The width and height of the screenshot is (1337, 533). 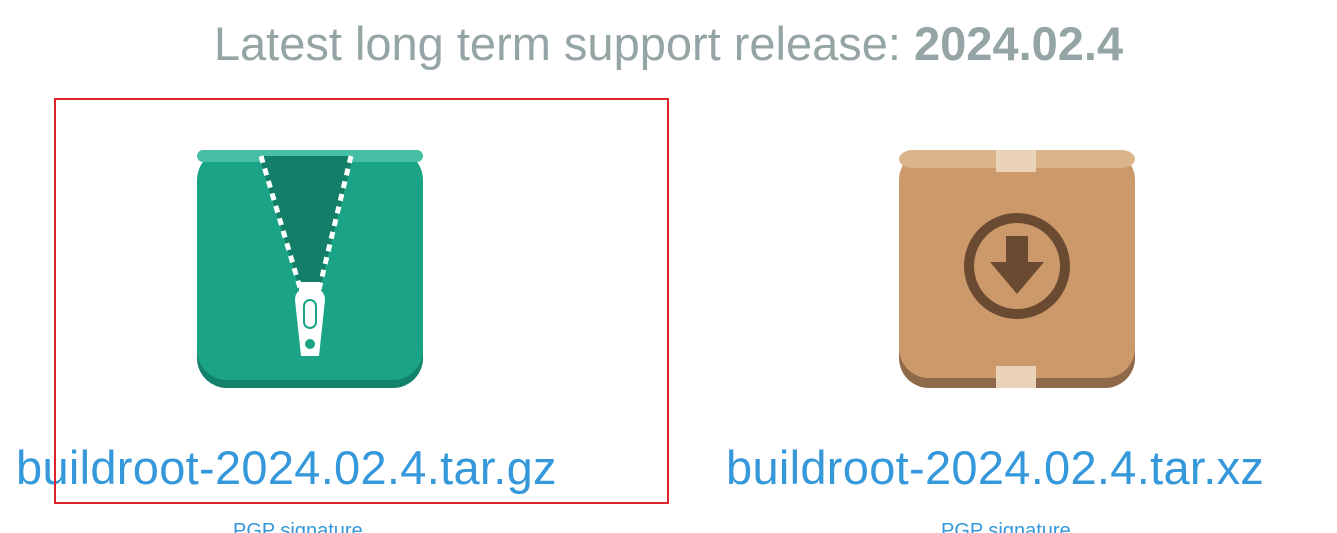 I want to click on tar-gz-pgp-signature-link: PGP signature, so click(x=298, y=525).